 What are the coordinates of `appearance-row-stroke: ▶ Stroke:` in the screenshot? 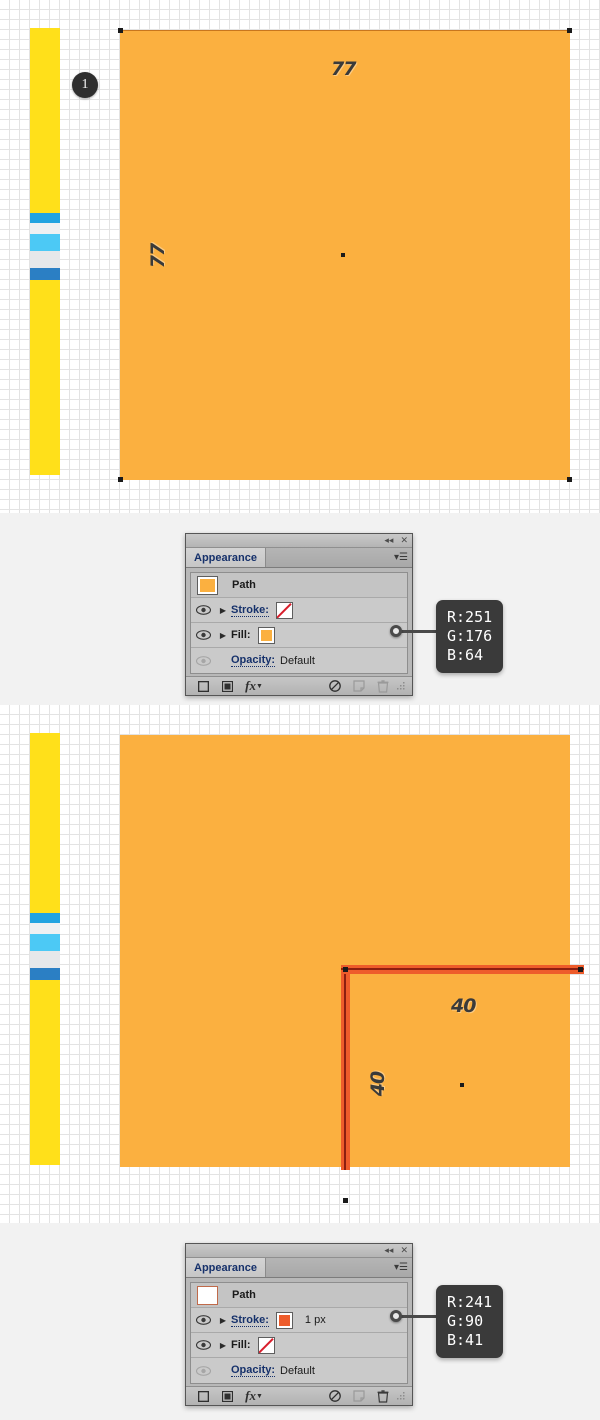 It's located at (299, 610).